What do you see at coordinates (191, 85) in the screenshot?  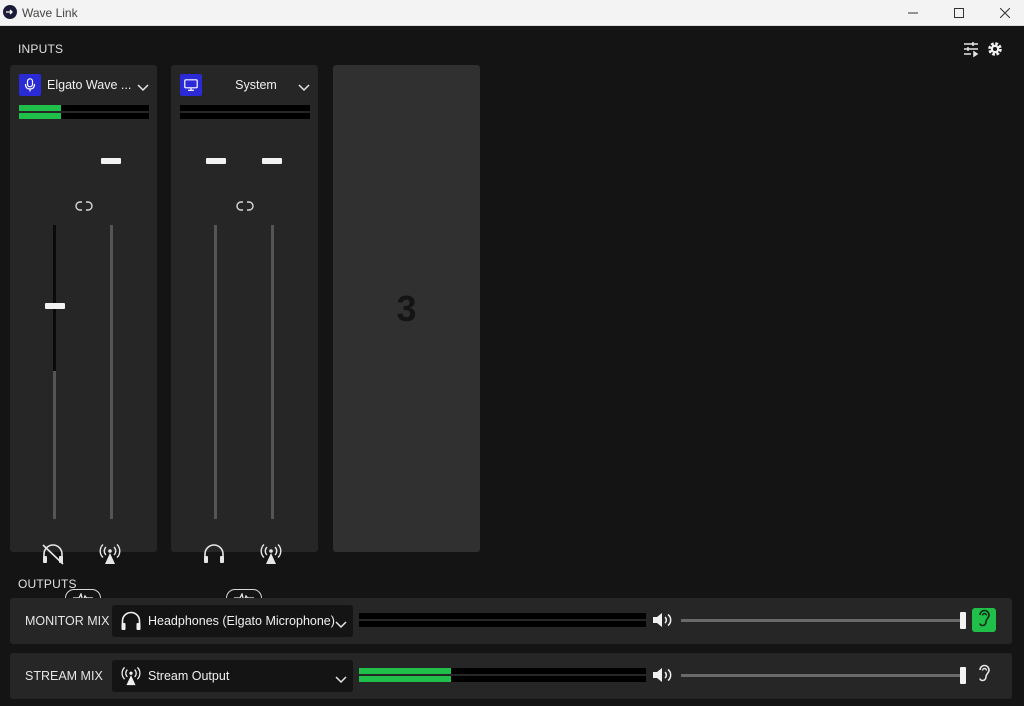 I see `monitor-icon` at bounding box center [191, 85].